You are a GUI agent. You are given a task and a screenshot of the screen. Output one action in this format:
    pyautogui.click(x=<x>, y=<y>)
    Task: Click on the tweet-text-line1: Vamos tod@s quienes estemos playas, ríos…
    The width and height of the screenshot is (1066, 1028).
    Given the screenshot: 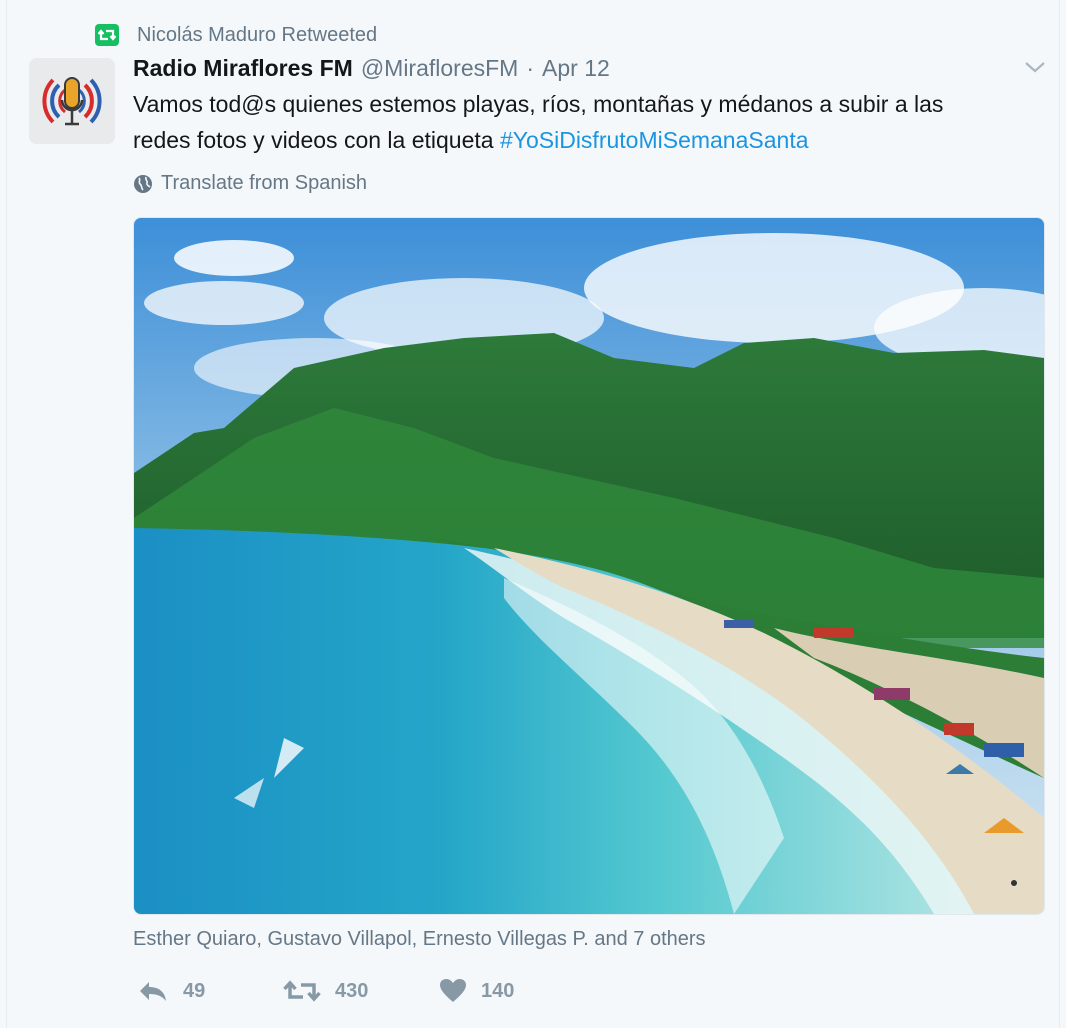 What is the action you would take?
    pyautogui.click(x=538, y=104)
    